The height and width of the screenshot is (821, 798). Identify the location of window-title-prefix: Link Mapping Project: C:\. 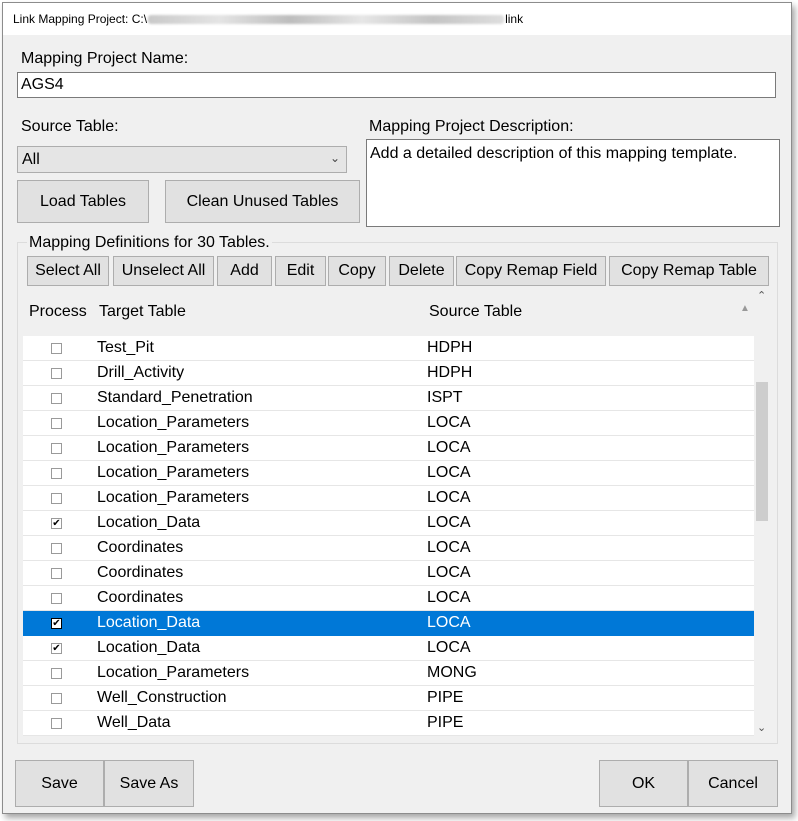
(80, 19).